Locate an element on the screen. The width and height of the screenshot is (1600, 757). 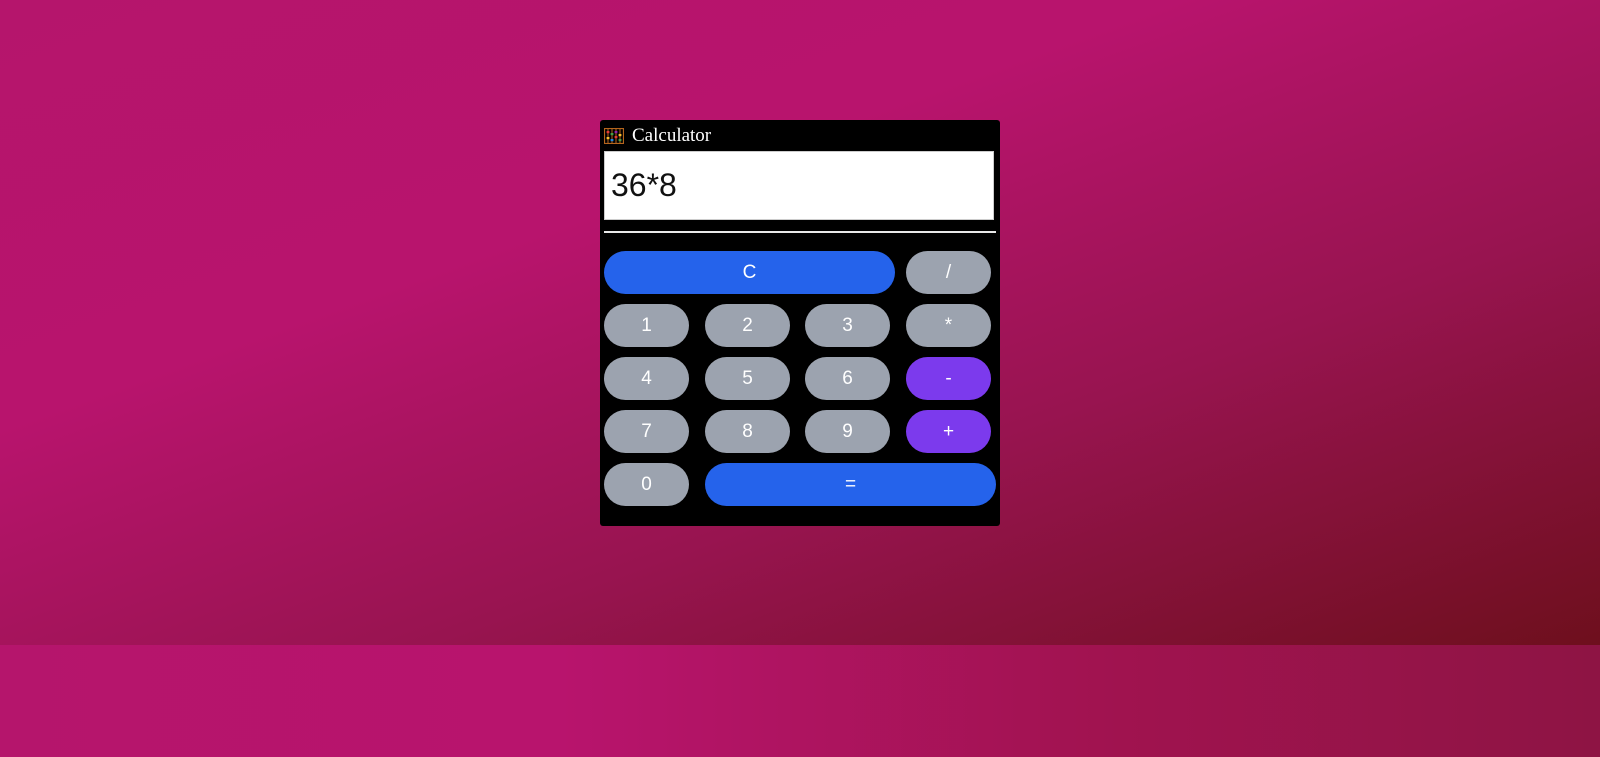
digit-7-button: 7 is located at coordinates (646, 431).